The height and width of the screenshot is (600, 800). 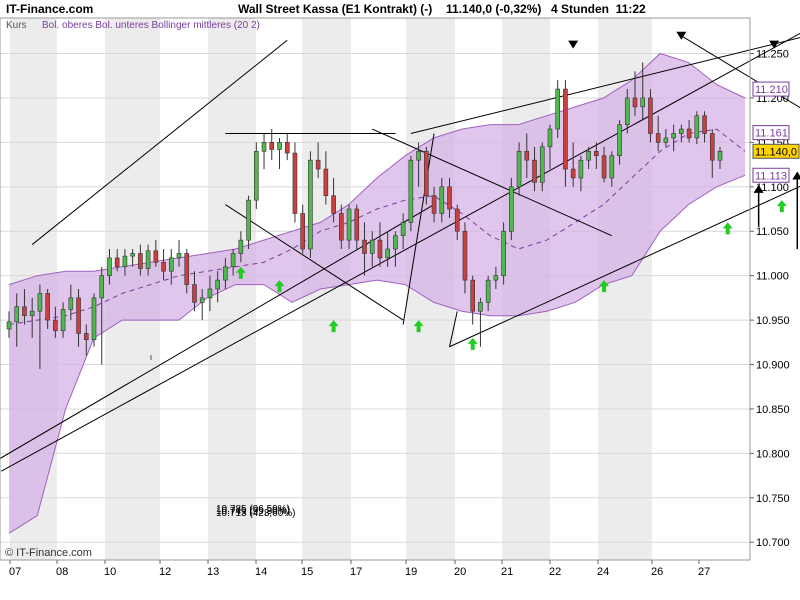 I want to click on y-tick-label: 10.950, so click(x=773, y=321).